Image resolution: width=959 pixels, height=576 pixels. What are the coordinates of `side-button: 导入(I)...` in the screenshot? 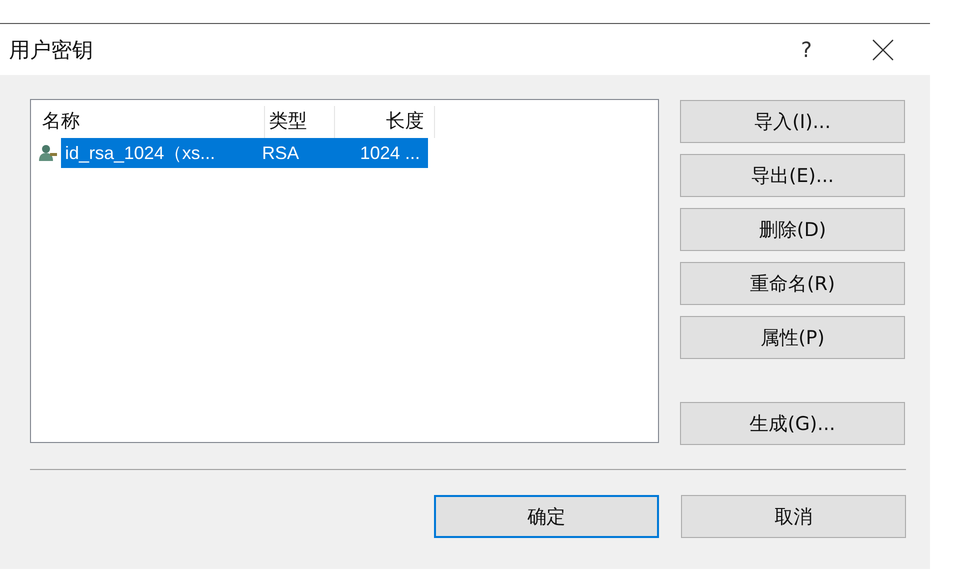 It's located at (792, 121).